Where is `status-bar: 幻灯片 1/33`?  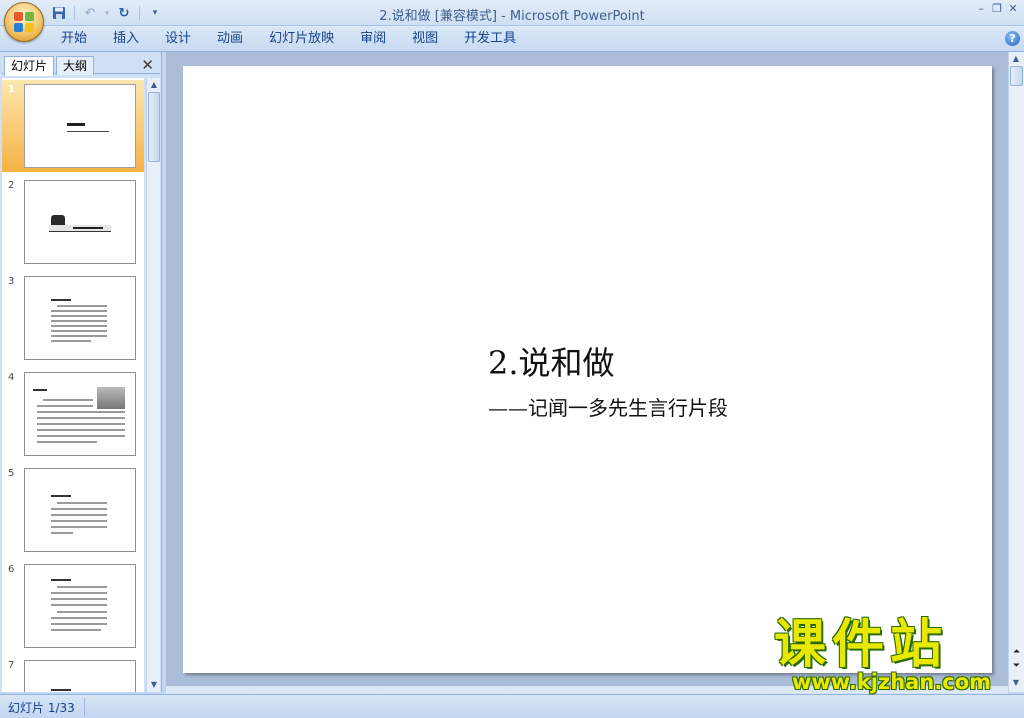 status-bar: 幻灯片 1/33 is located at coordinates (512, 706).